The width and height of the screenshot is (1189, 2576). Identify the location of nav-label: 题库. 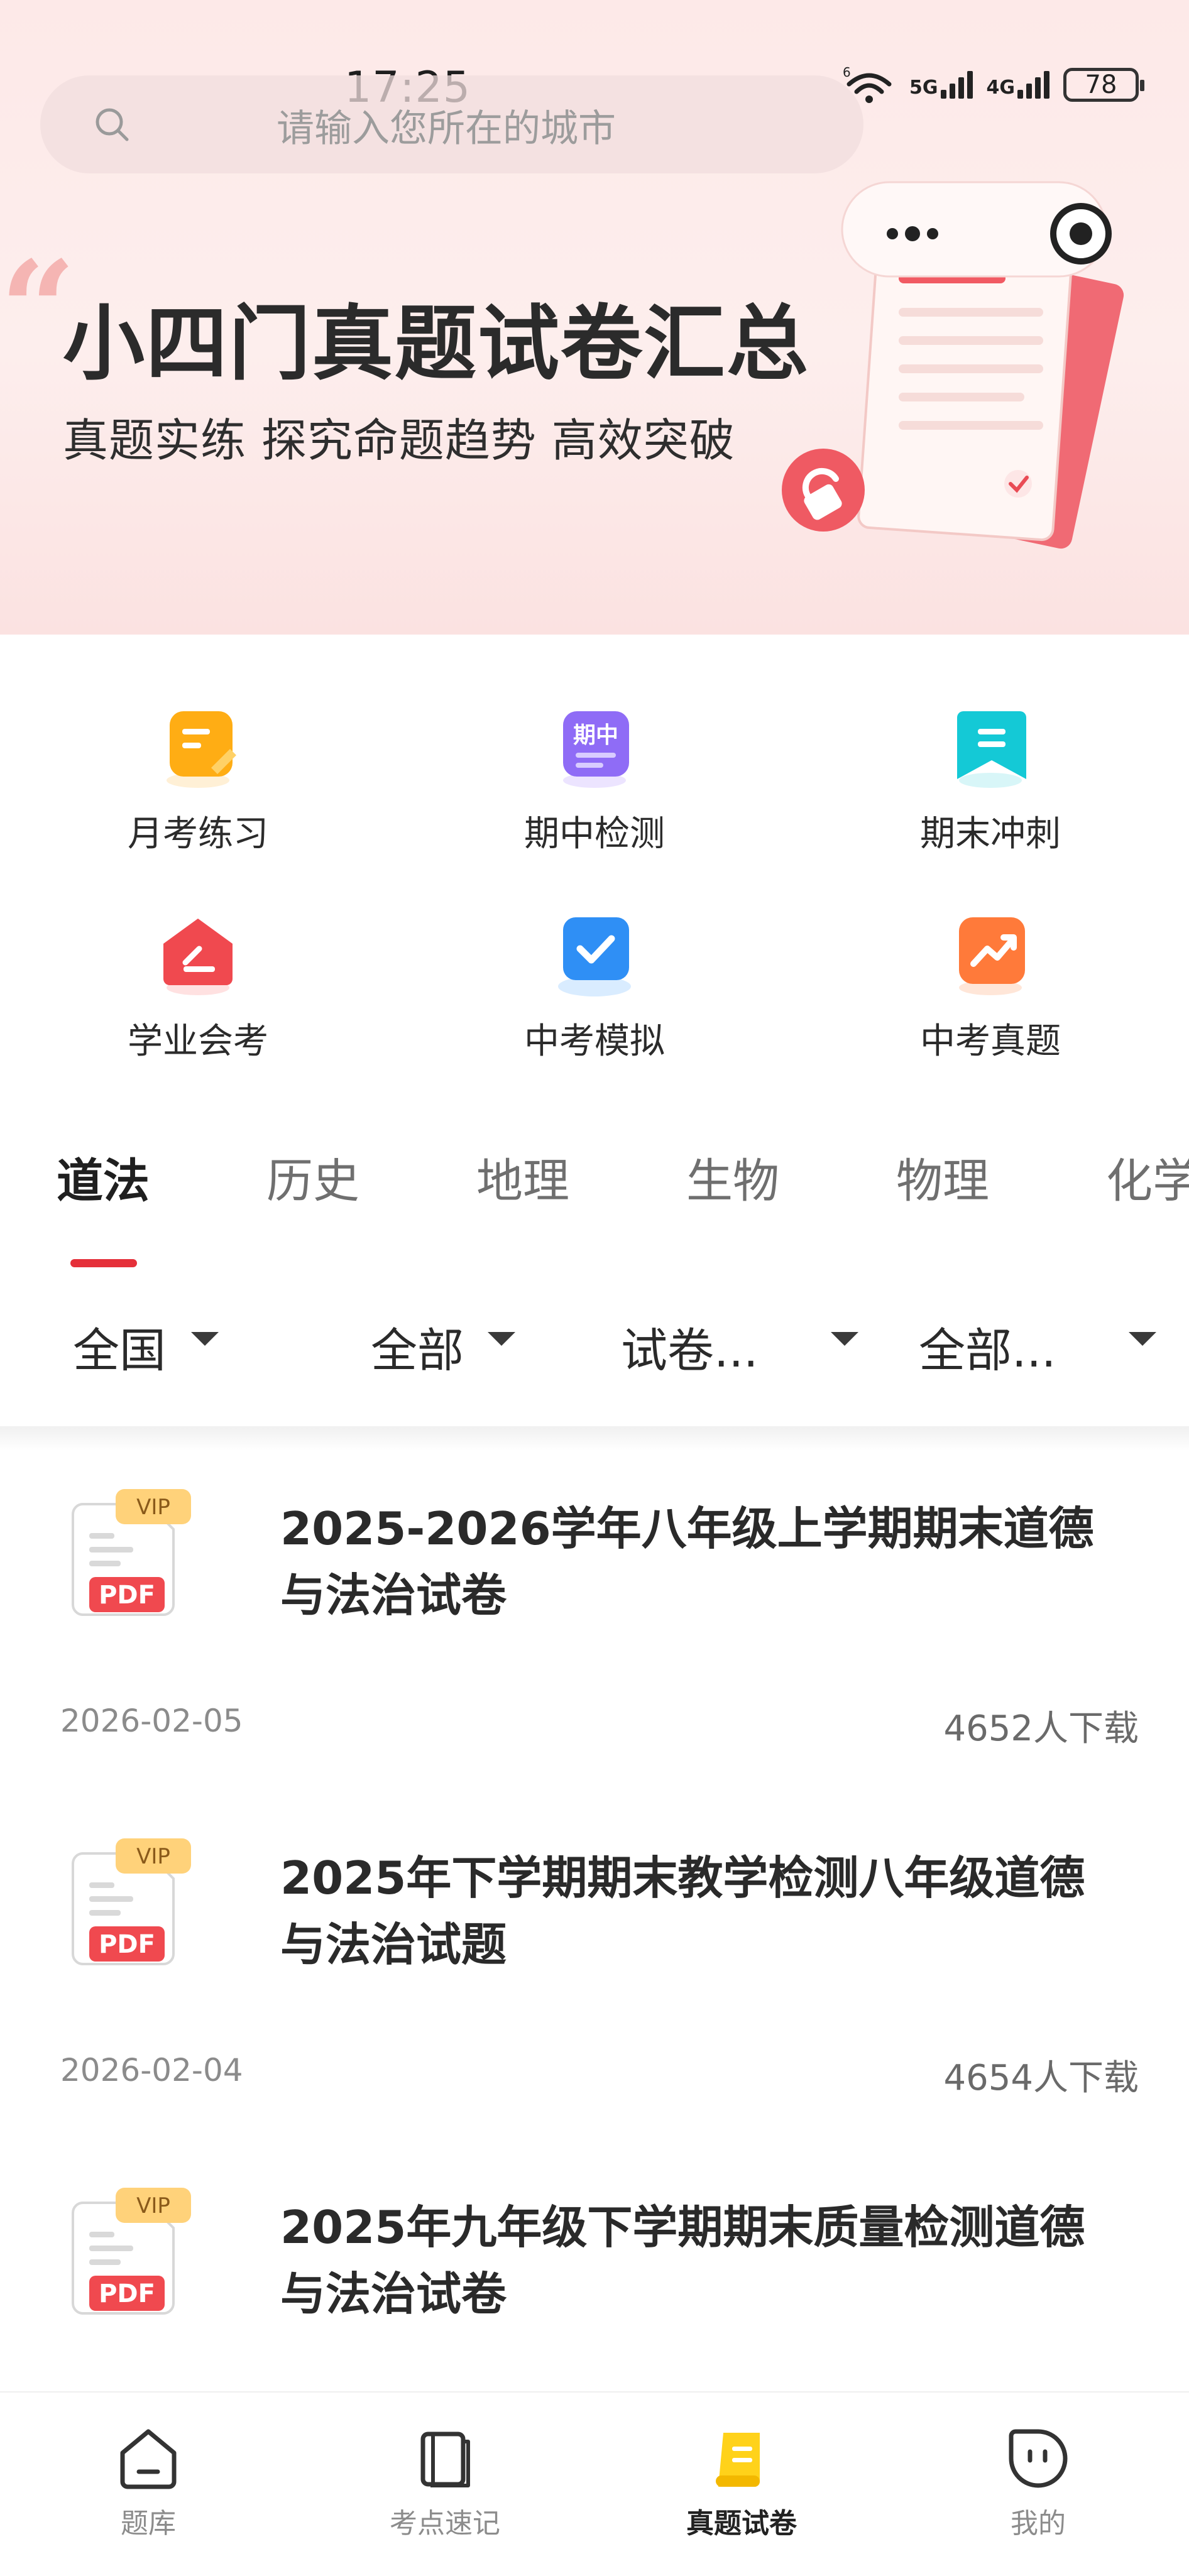
(148, 2524).